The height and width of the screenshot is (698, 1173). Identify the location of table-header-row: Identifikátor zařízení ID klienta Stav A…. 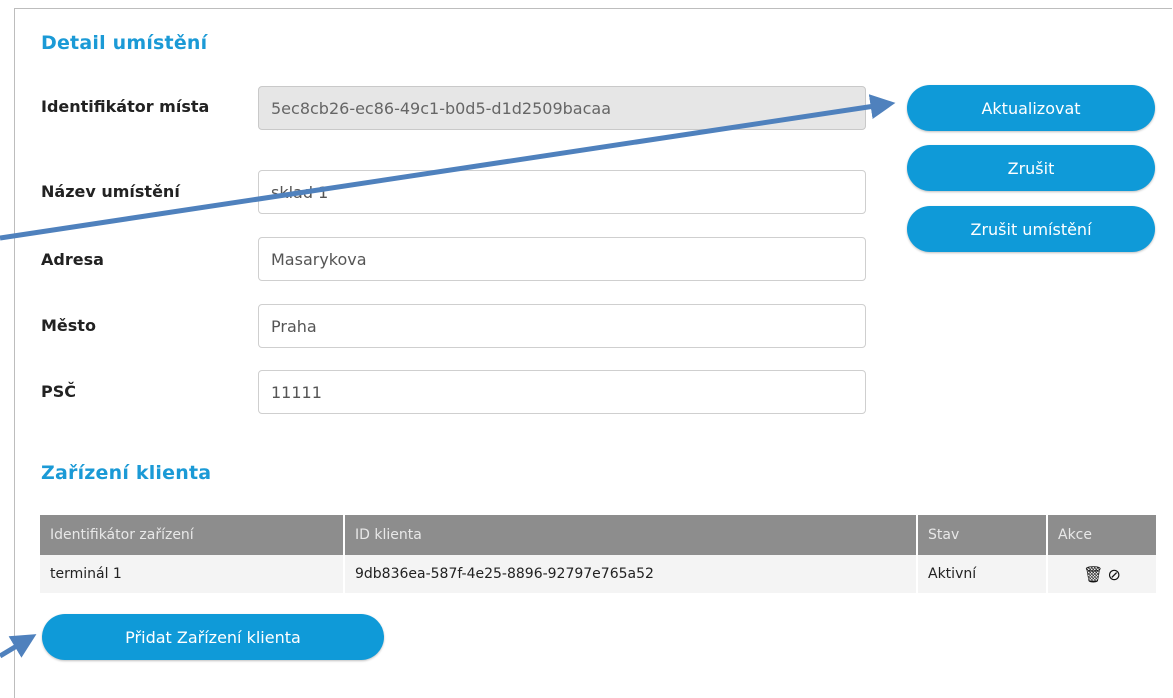
(598, 535).